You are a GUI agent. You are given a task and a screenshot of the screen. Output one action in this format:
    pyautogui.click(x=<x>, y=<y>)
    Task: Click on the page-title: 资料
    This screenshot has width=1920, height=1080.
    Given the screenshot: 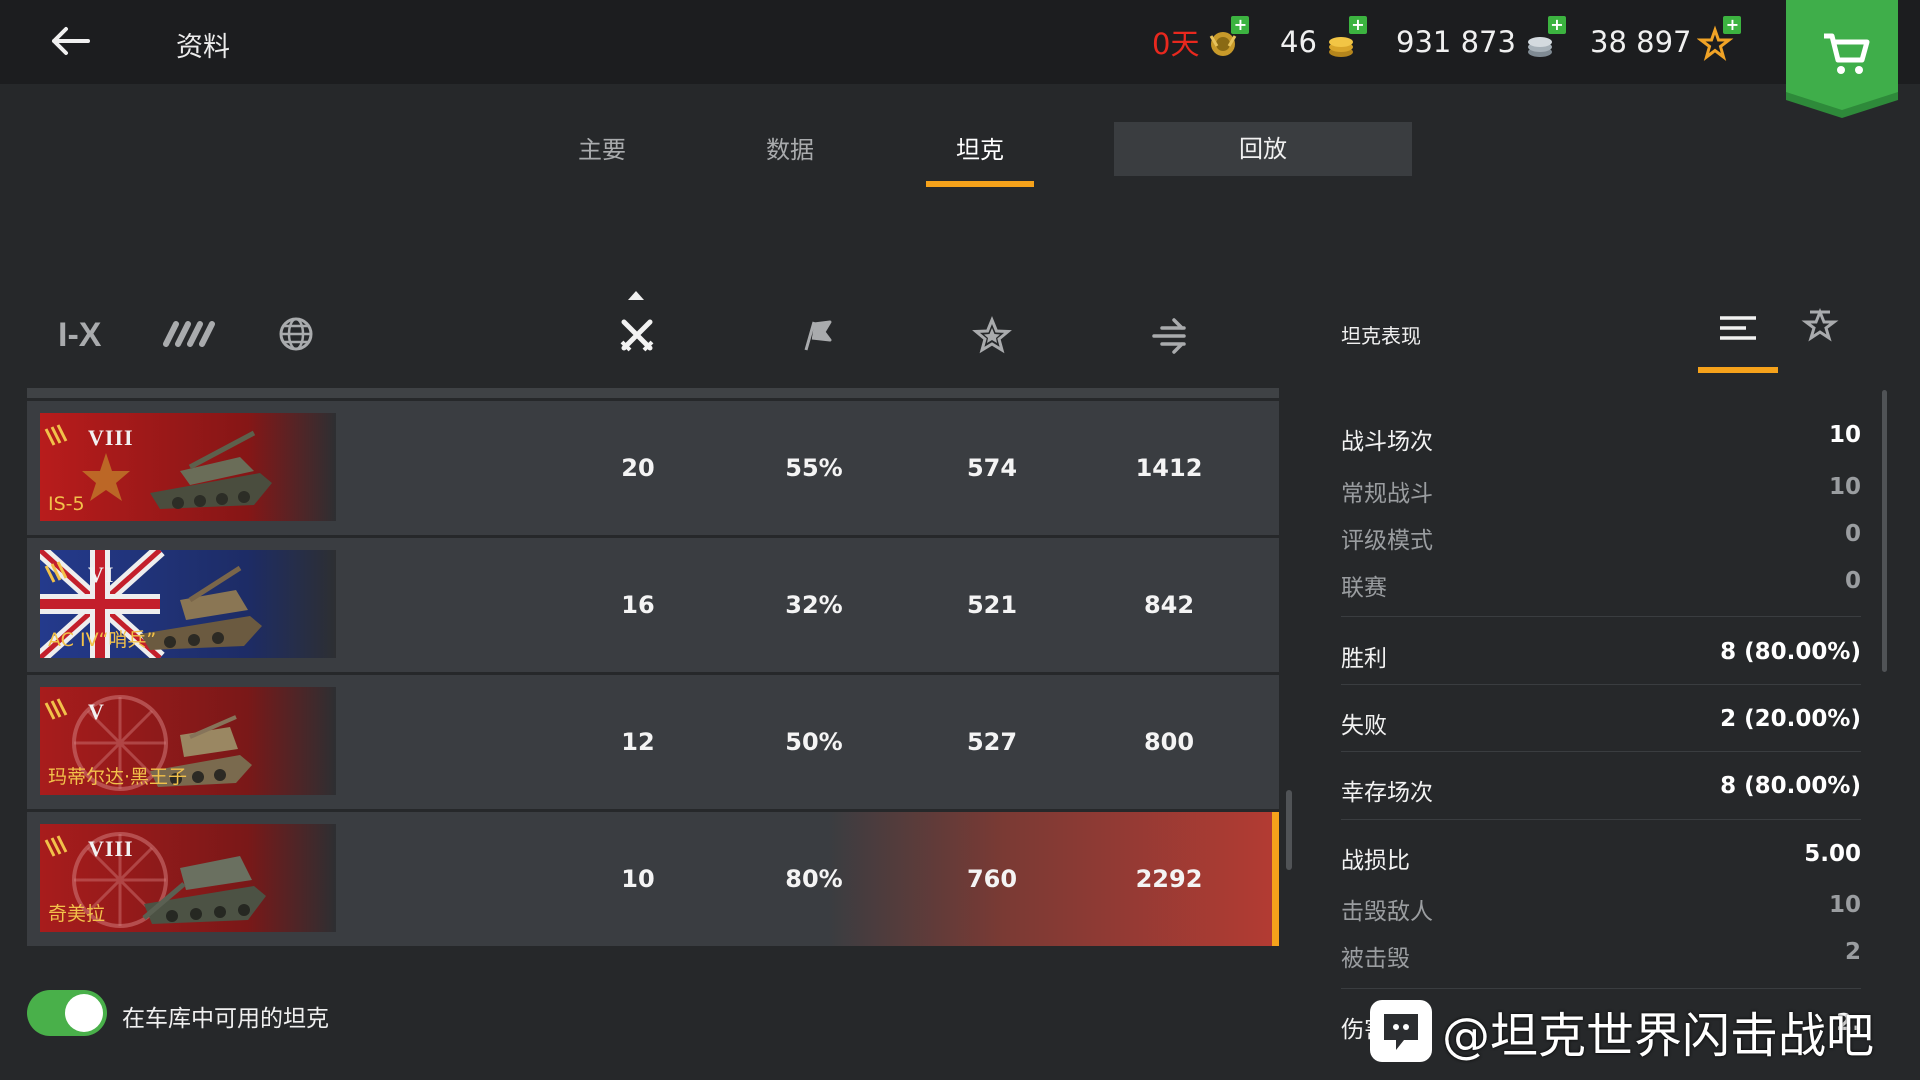 What is the action you would take?
    pyautogui.click(x=203, y=47)
    